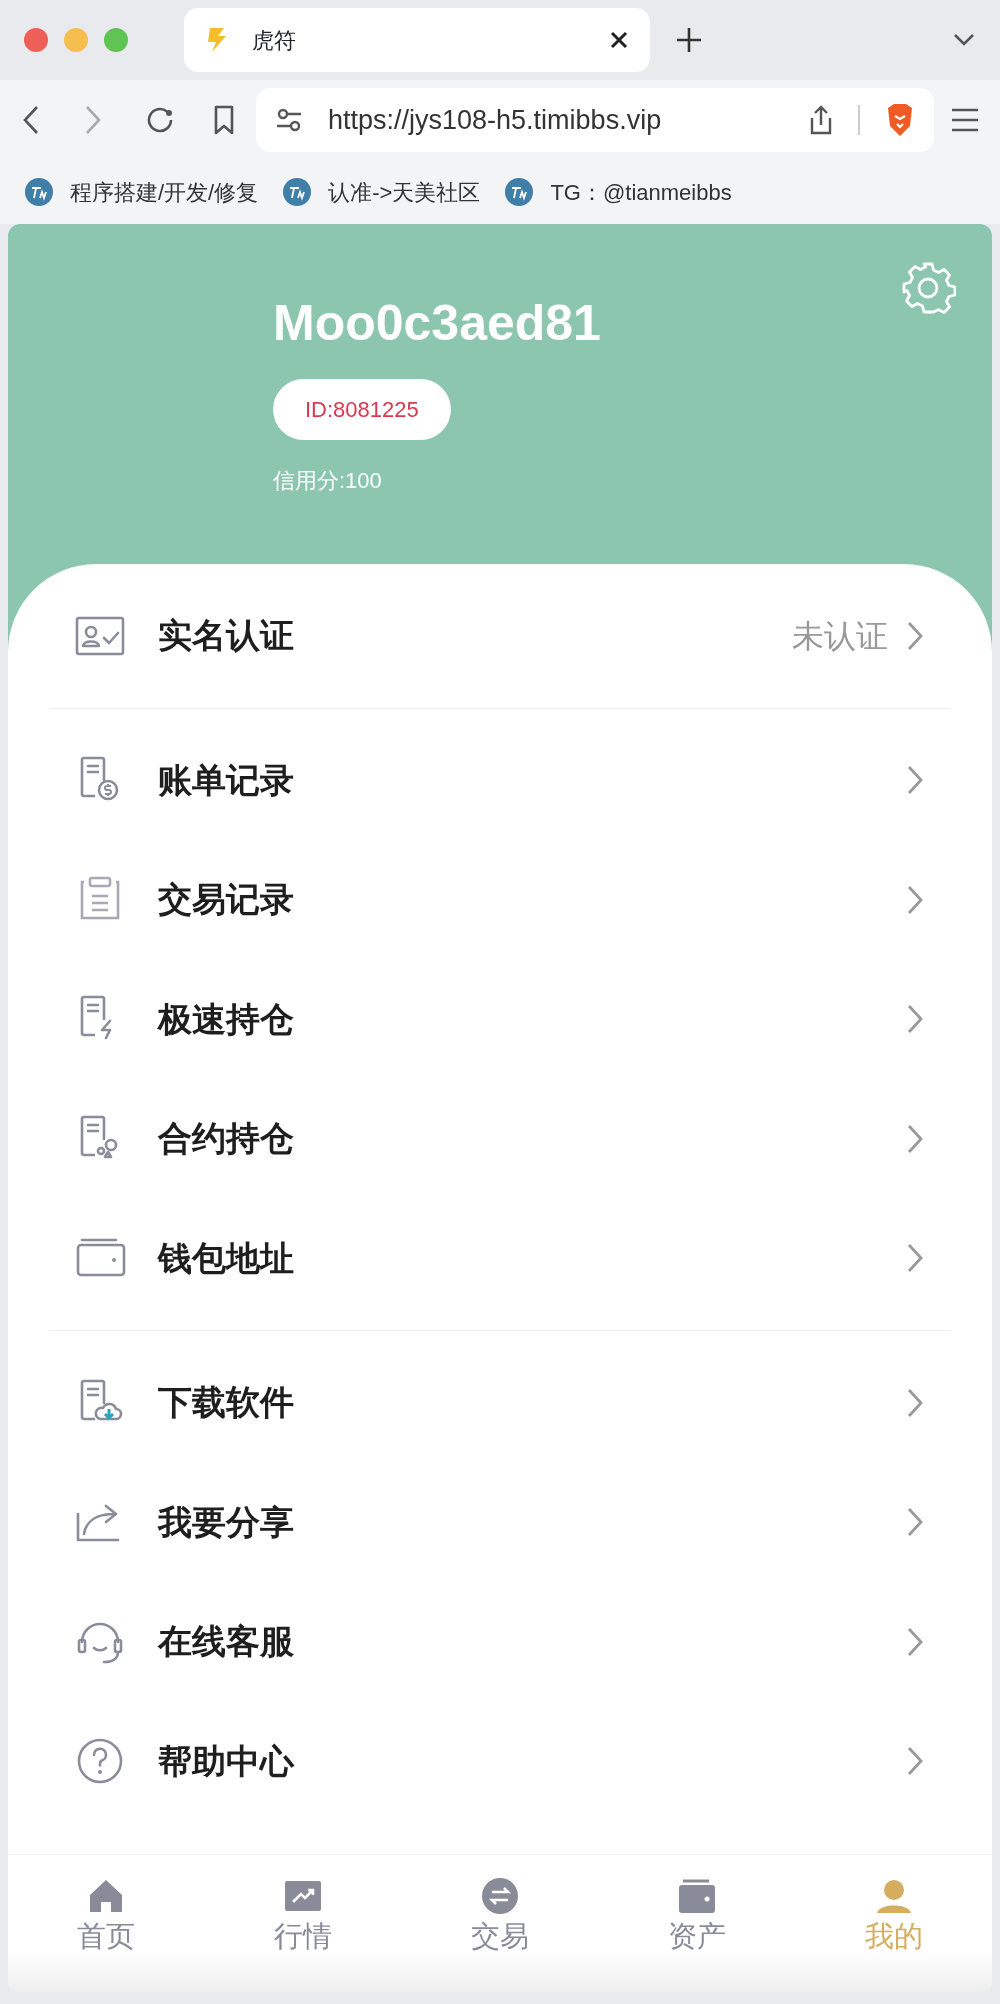 The width and height of the screenshot is (1000, 2004). What do you see at coordinates (381, 192) in the screenshot?
I see `bookmark-link: 认准->天美社区` at bounding box center [381, 192].